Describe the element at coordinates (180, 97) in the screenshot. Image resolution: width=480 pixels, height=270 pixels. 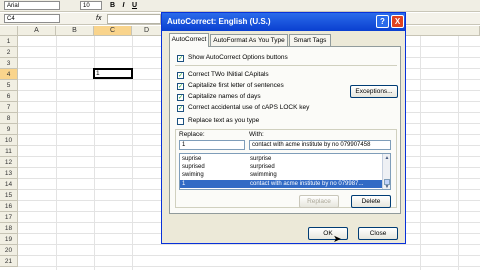
I see `option-checkbox-names-days: ✓` at that location.